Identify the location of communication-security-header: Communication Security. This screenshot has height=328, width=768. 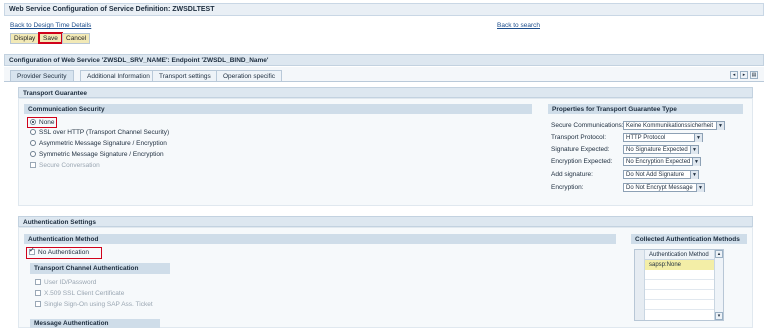
(278, 109).